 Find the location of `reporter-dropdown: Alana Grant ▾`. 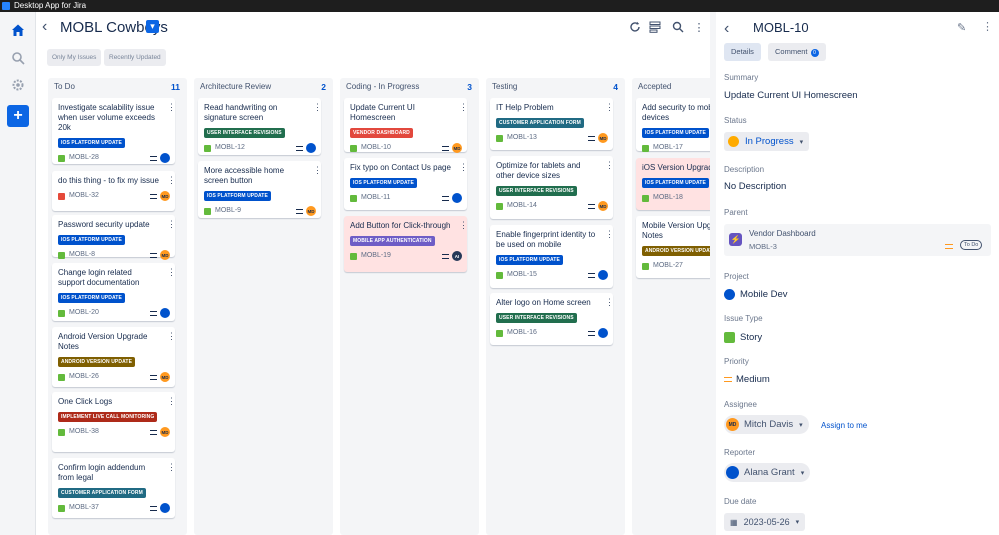

reporter-dropdown: Alana Grant ▾ is located at coordinates (767, 472).